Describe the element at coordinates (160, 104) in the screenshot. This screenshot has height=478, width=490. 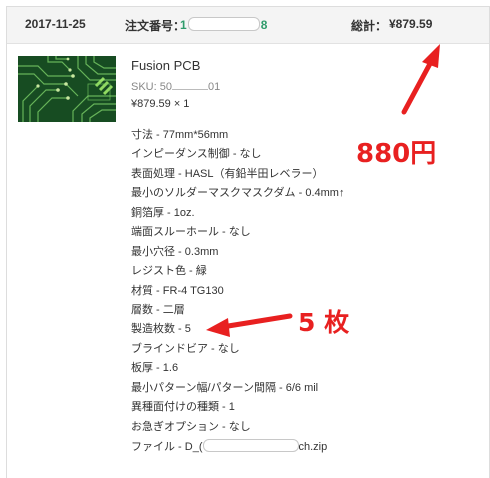
I see `product-price-quantity: ¥879.59 × 1` at that location.